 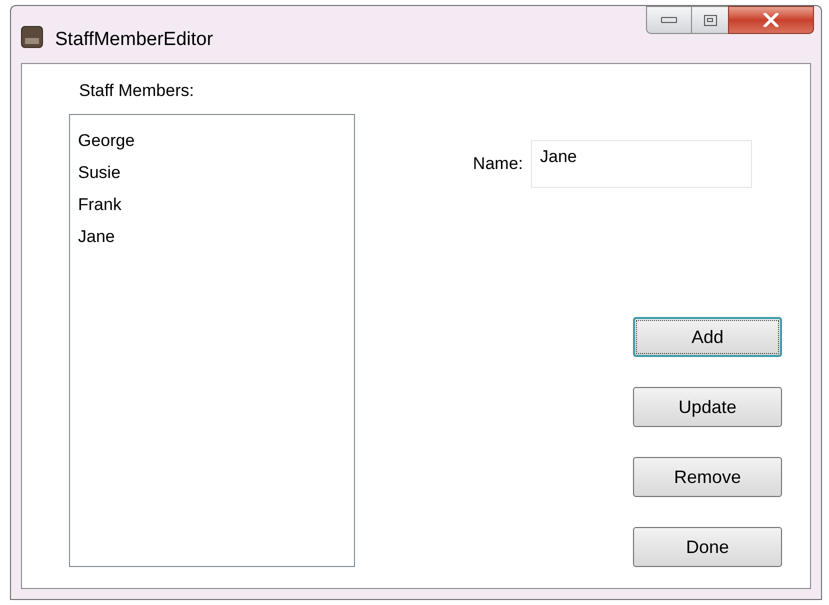 I want to click on list-item: Susie, so click(x=212, y=173).